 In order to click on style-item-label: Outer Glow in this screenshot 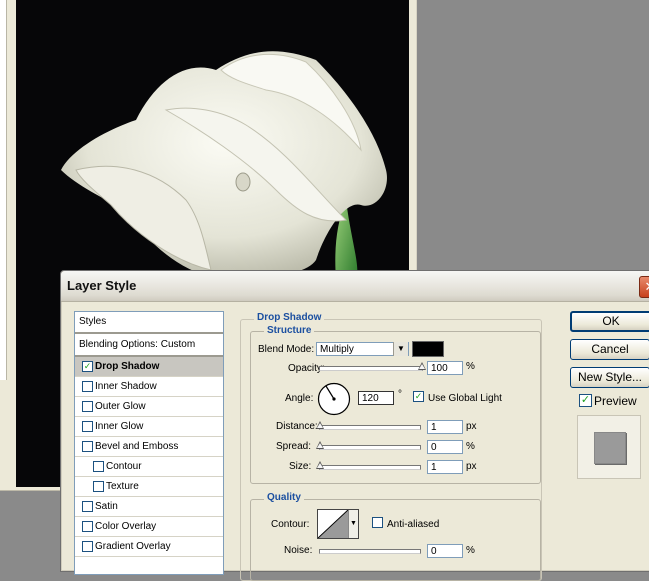, I will do `click(120, 406)`.